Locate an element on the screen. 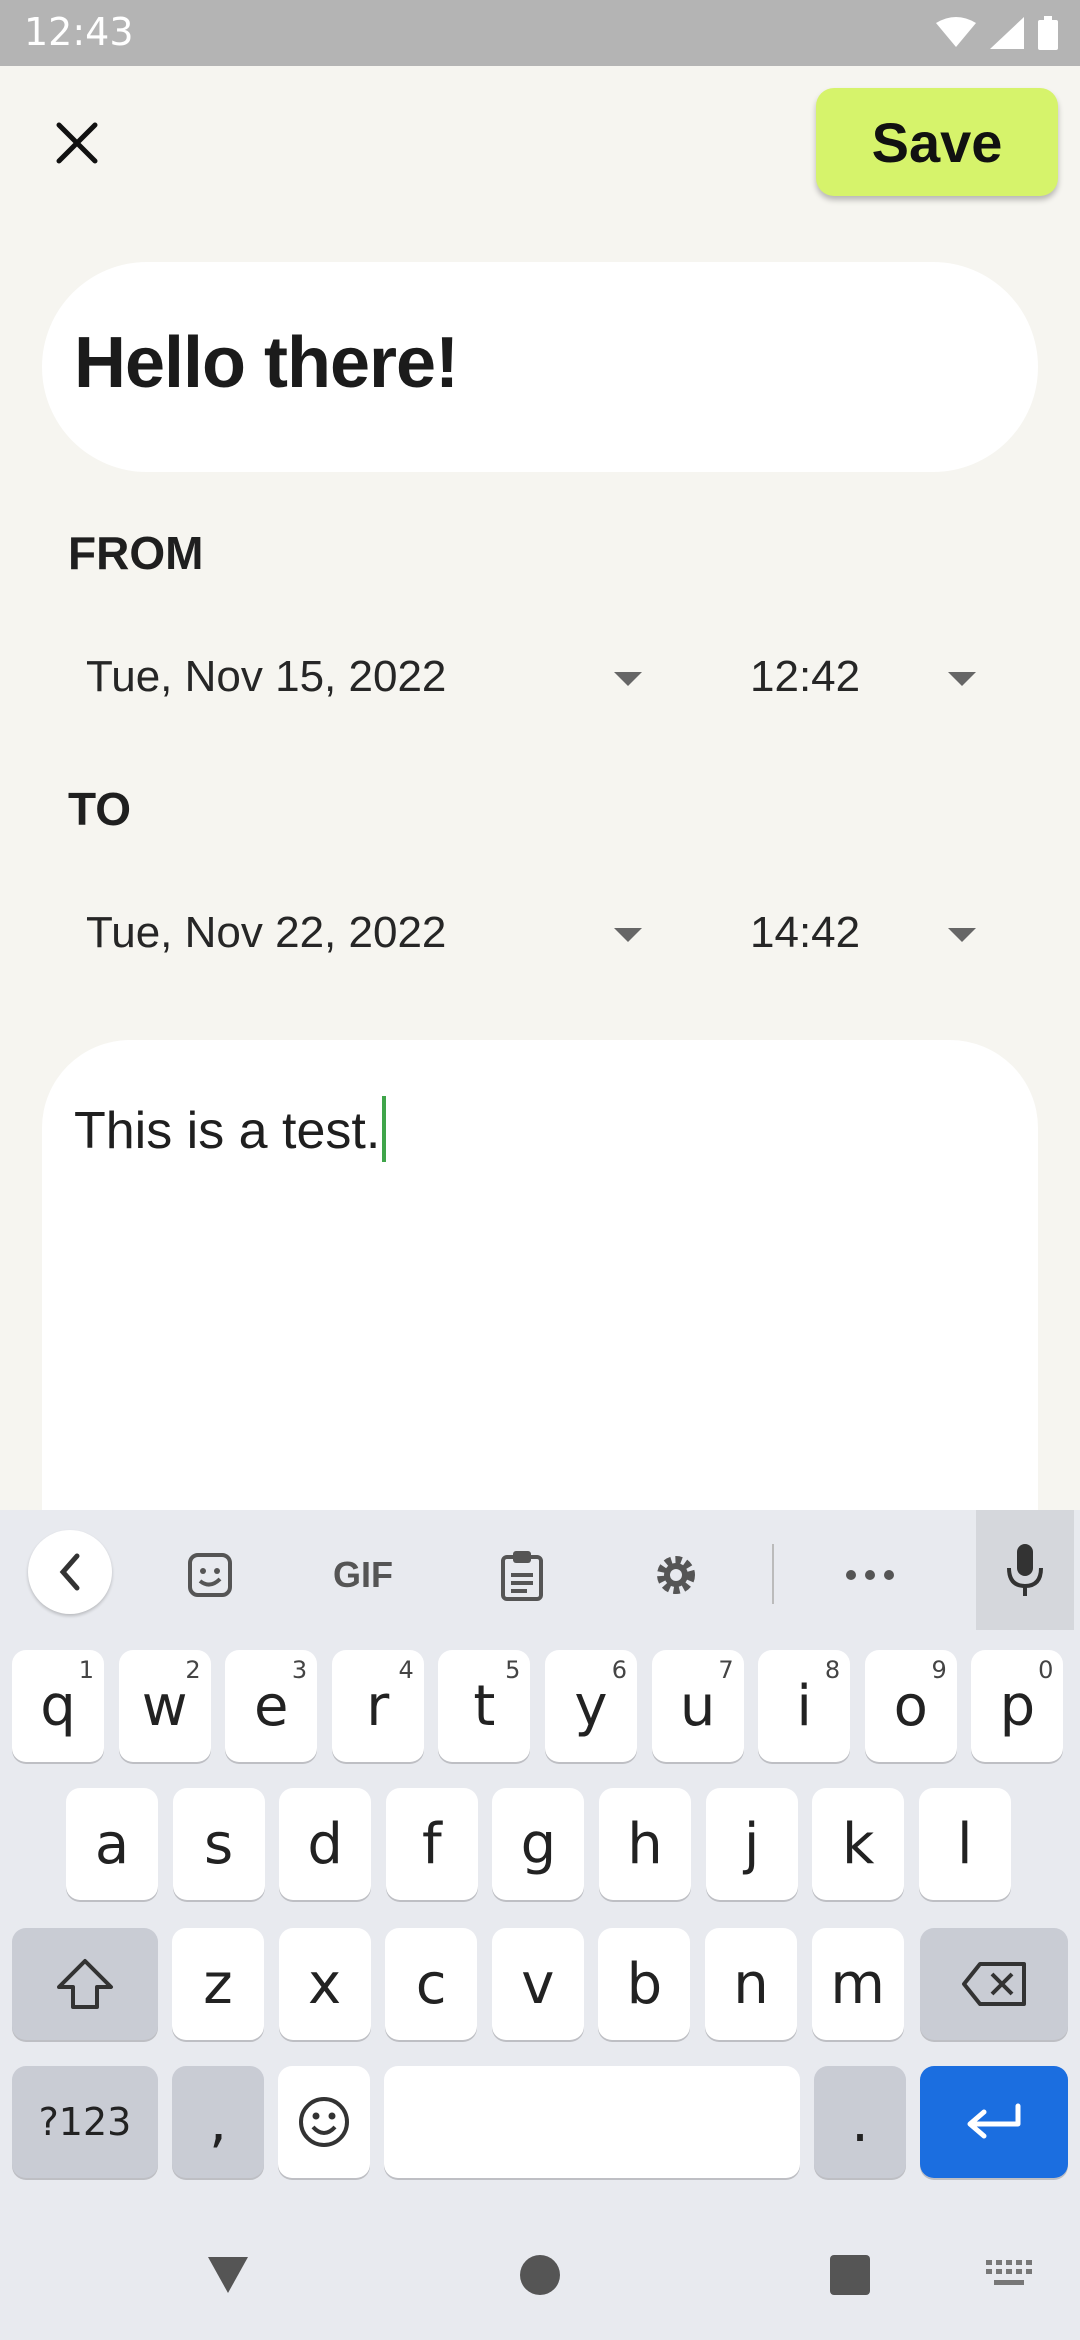  key-i: i8 is located at coordinates (804, 1706).